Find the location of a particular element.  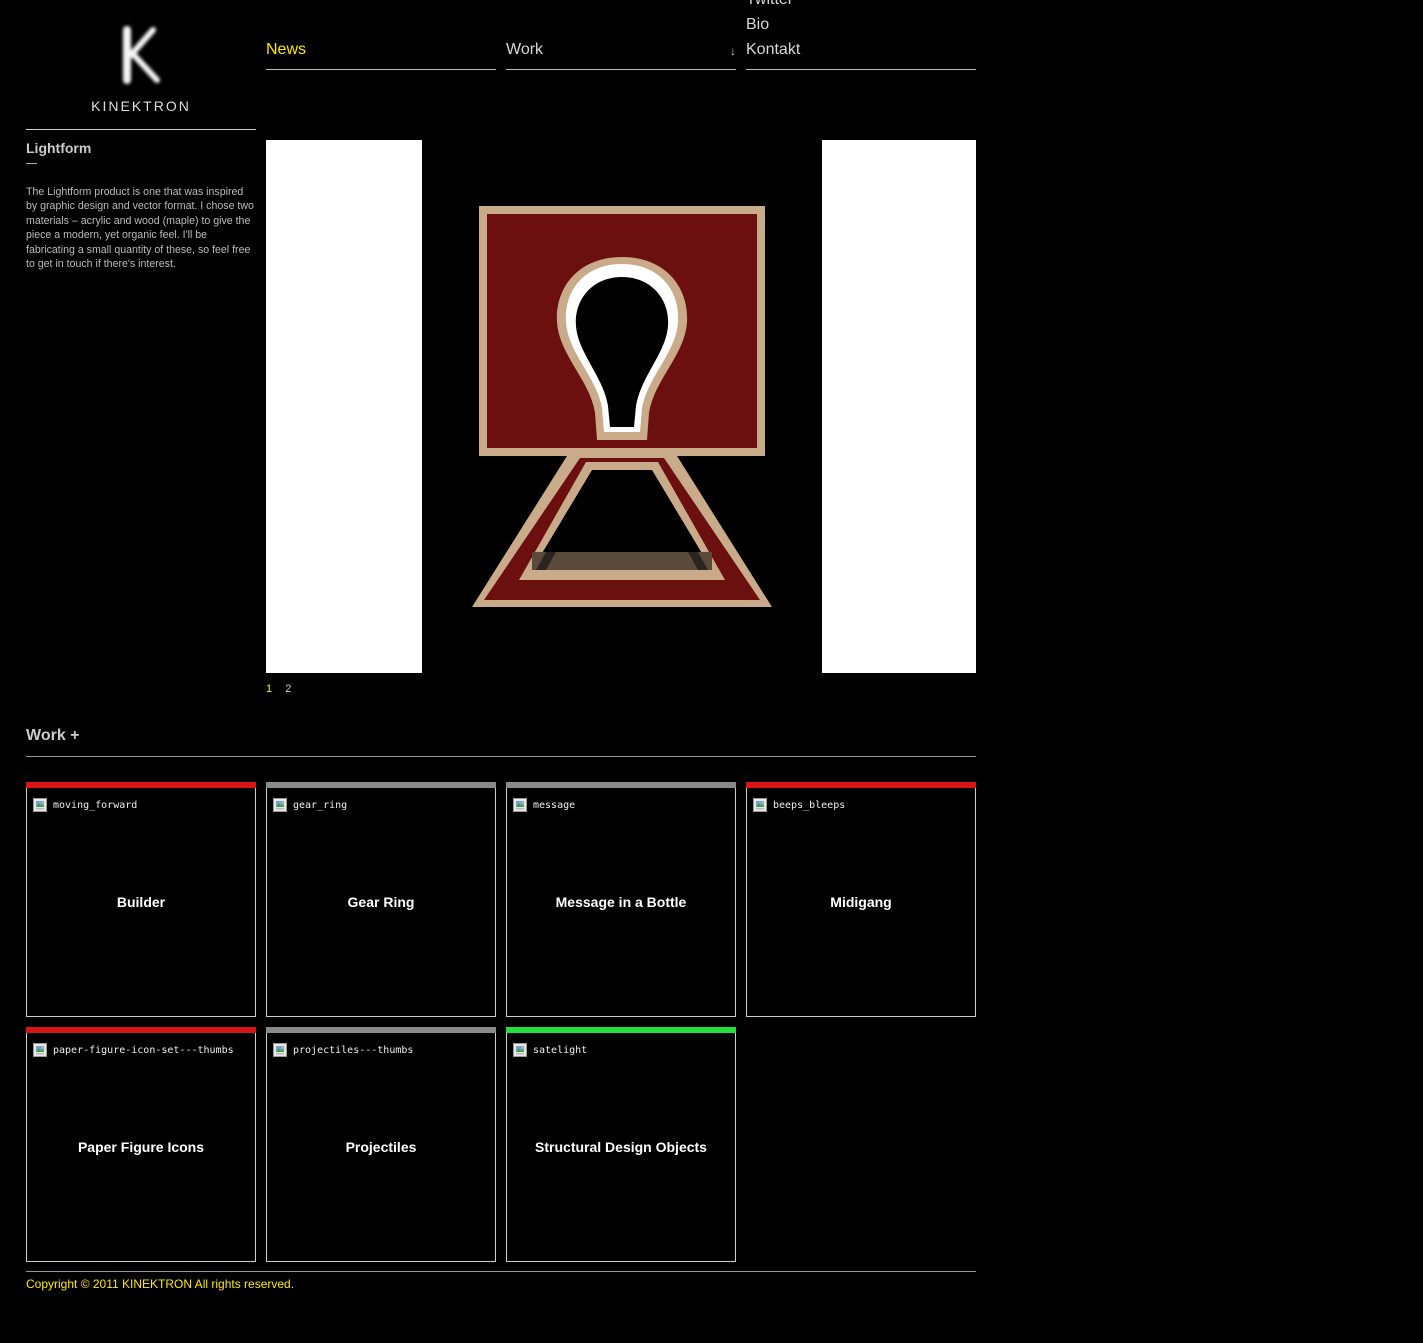

nav-link-work: Work is located at coordinates (524, 50).